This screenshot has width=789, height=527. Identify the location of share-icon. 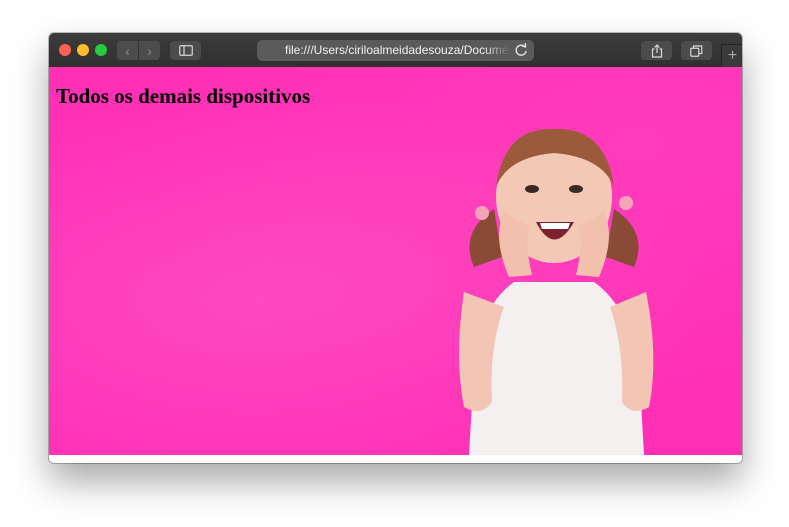
(656, 50).